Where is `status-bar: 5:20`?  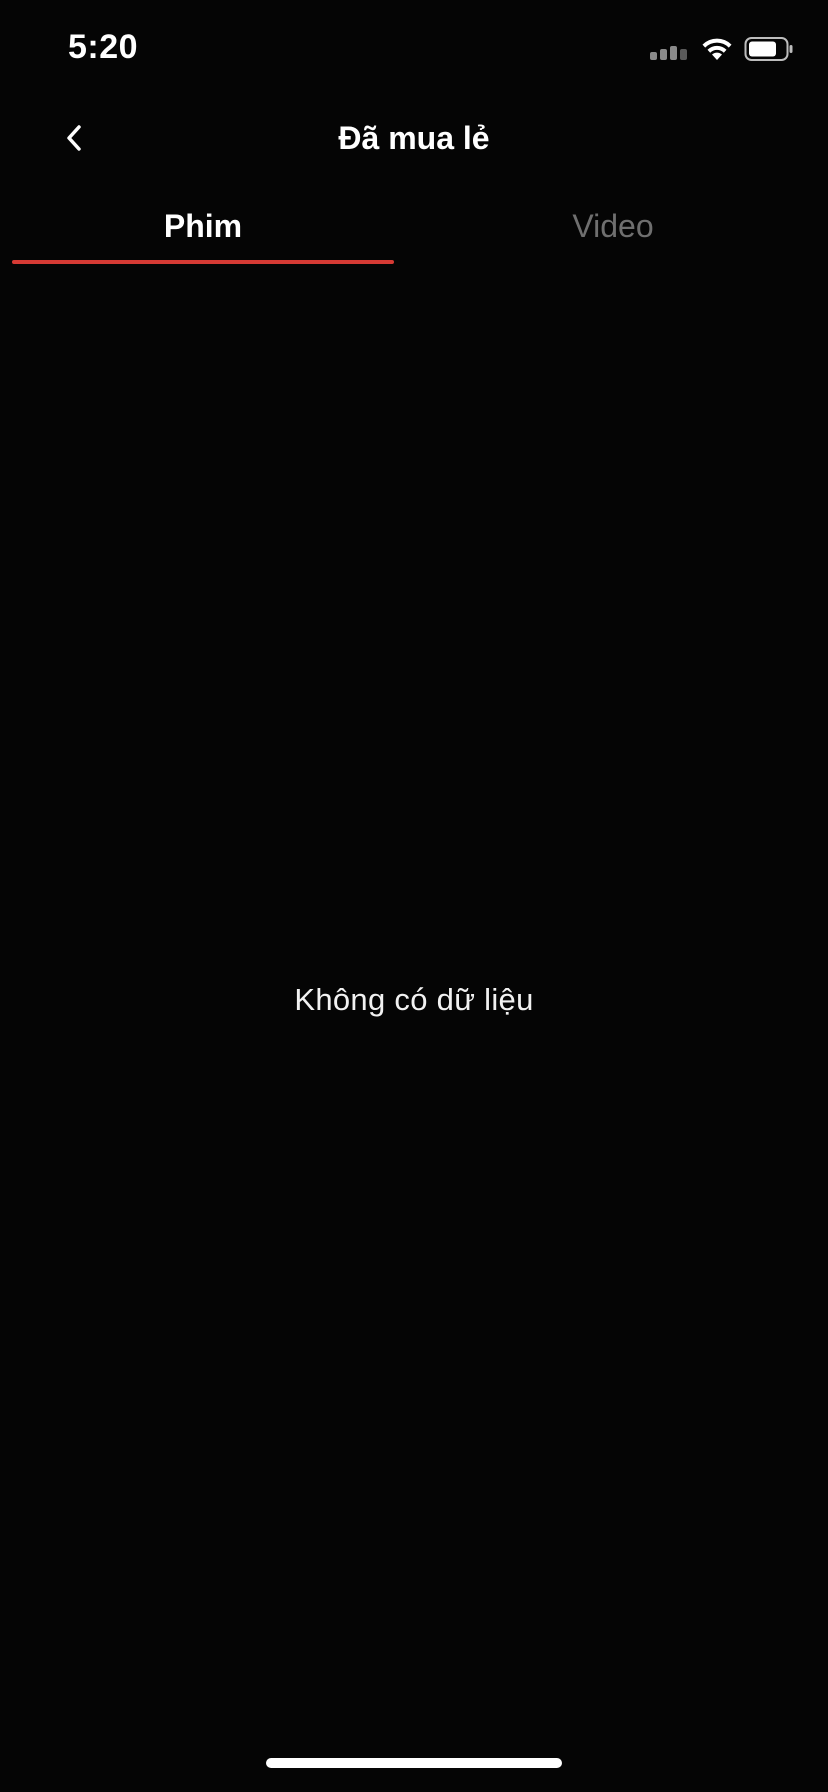
status-bar: 5:20 is located at coordinates (414, 50).